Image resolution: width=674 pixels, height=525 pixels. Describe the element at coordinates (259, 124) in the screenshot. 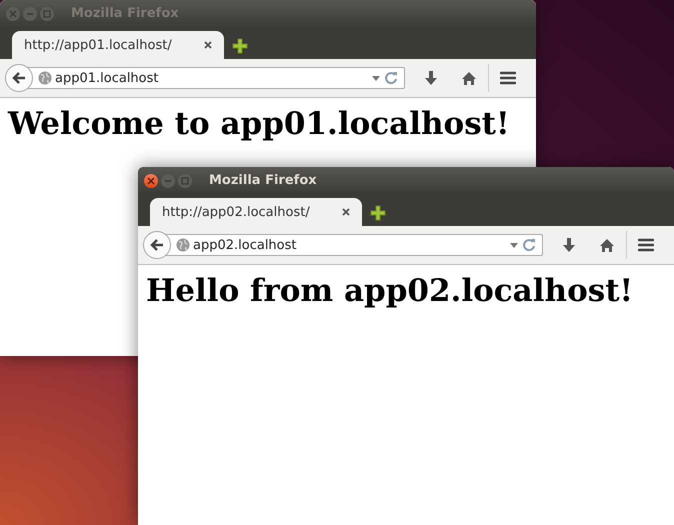

I see `page-heading: Welcome to app01.localhost!` at that location.